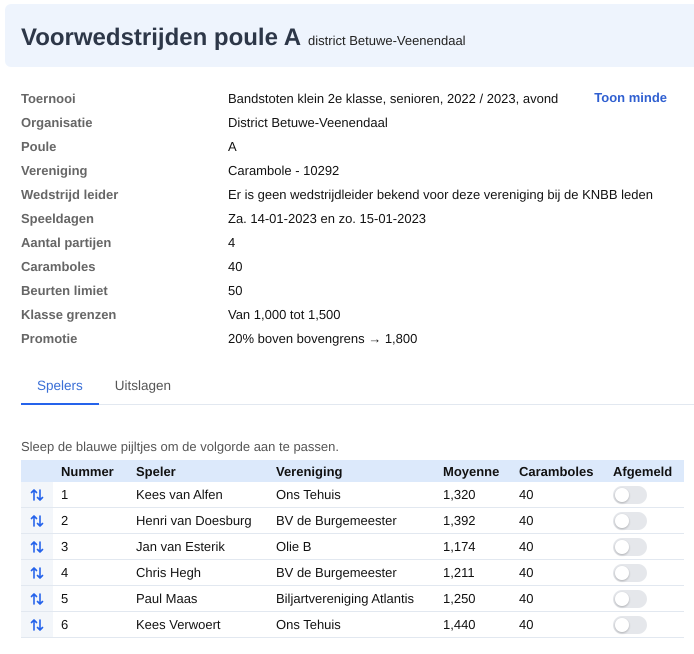 The image size is (694, 654). I want to click on table-cell-text: Henri van Doesburg, so click(194, 520).